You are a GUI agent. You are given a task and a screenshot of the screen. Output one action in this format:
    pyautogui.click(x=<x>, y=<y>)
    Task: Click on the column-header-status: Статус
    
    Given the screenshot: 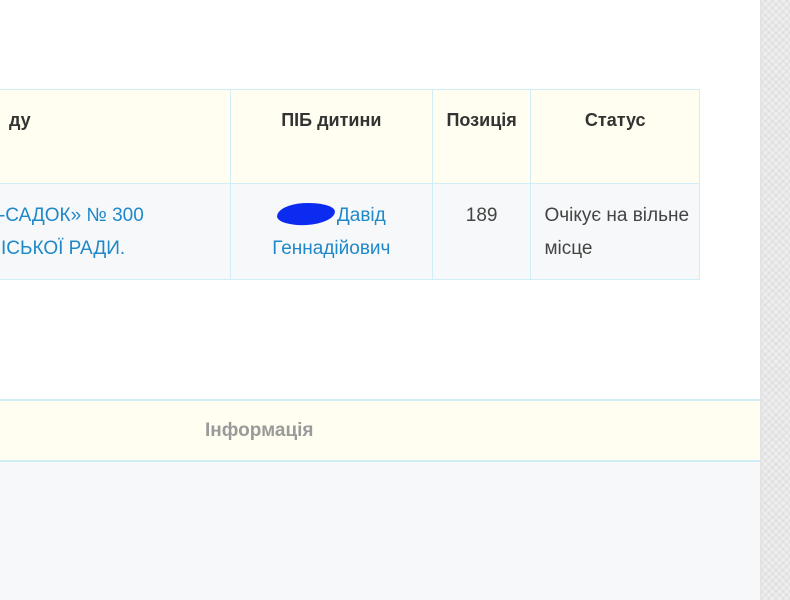 What is the action you would take?
    pyautogui.click(x=615, y=136)
    